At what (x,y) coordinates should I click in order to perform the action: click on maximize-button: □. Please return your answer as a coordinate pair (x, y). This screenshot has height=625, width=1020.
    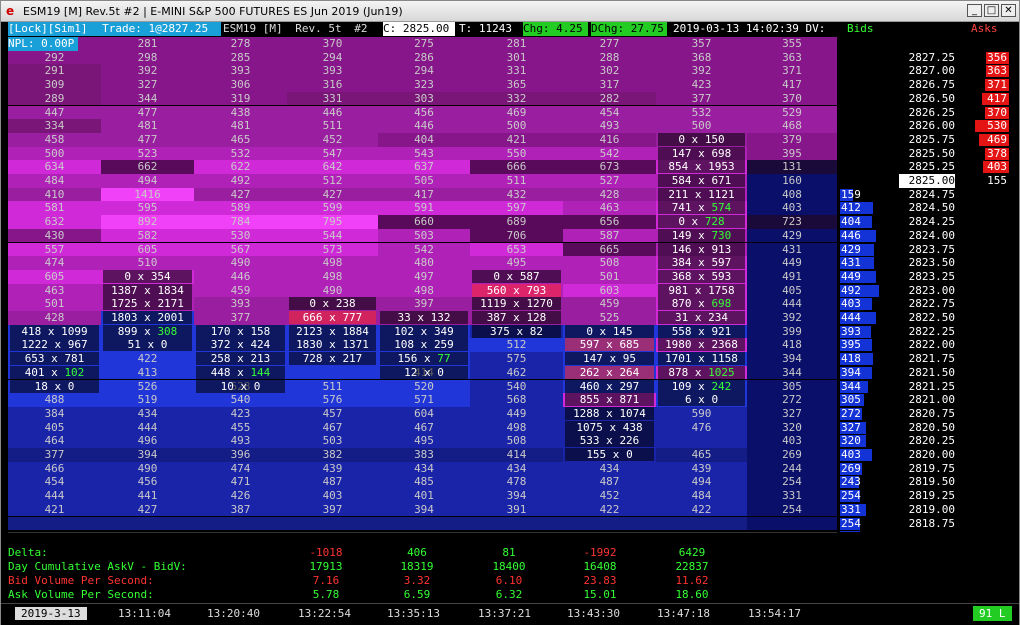
    Looking at the image, I should click on (991, 10).